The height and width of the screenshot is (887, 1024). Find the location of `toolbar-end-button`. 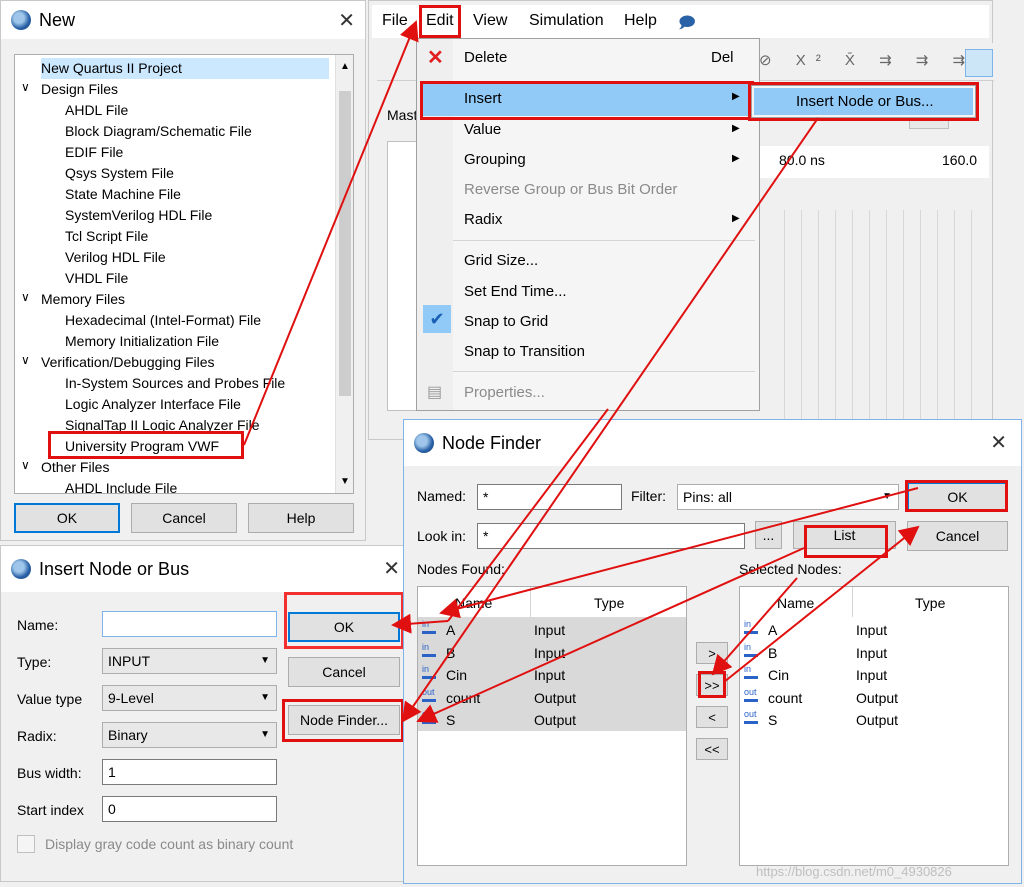

toolbar-end-button is located at coordinates (979, 63).